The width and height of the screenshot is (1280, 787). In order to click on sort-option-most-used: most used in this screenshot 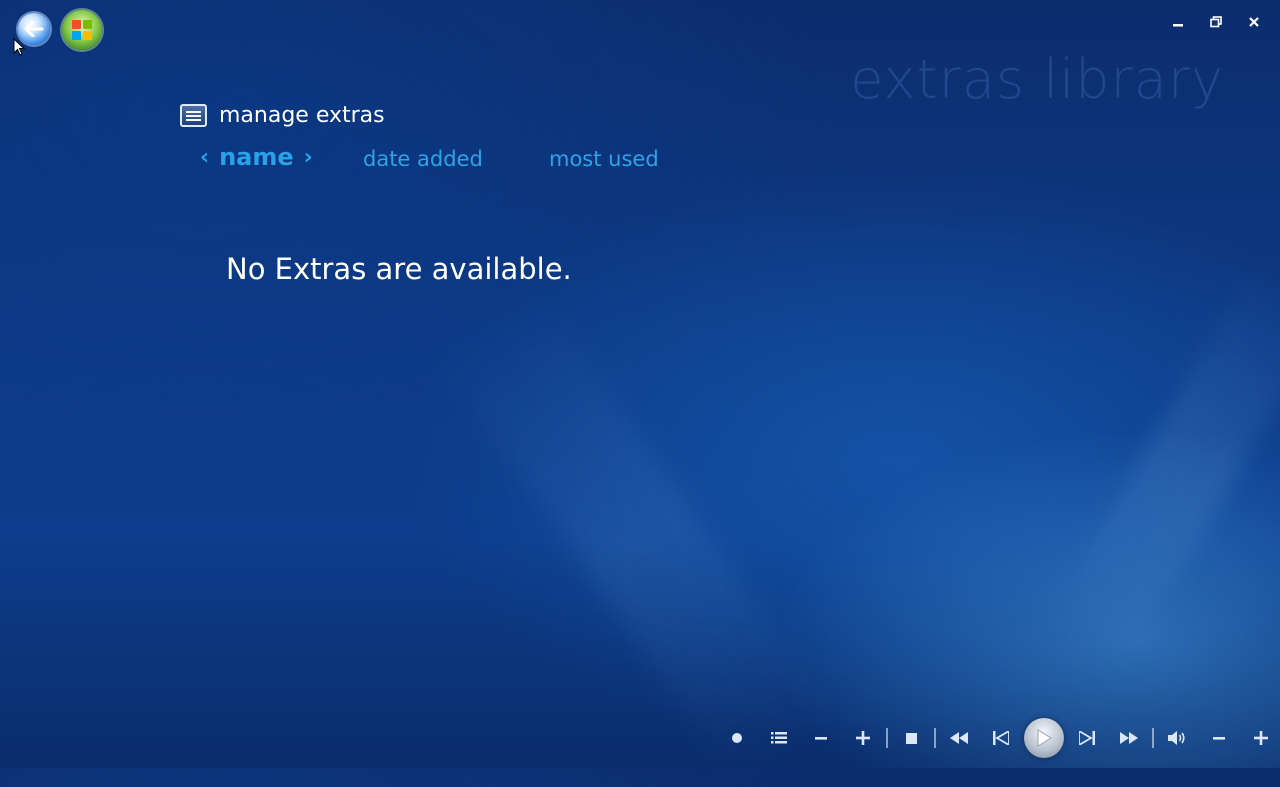, I will do `click(604, 159)`.